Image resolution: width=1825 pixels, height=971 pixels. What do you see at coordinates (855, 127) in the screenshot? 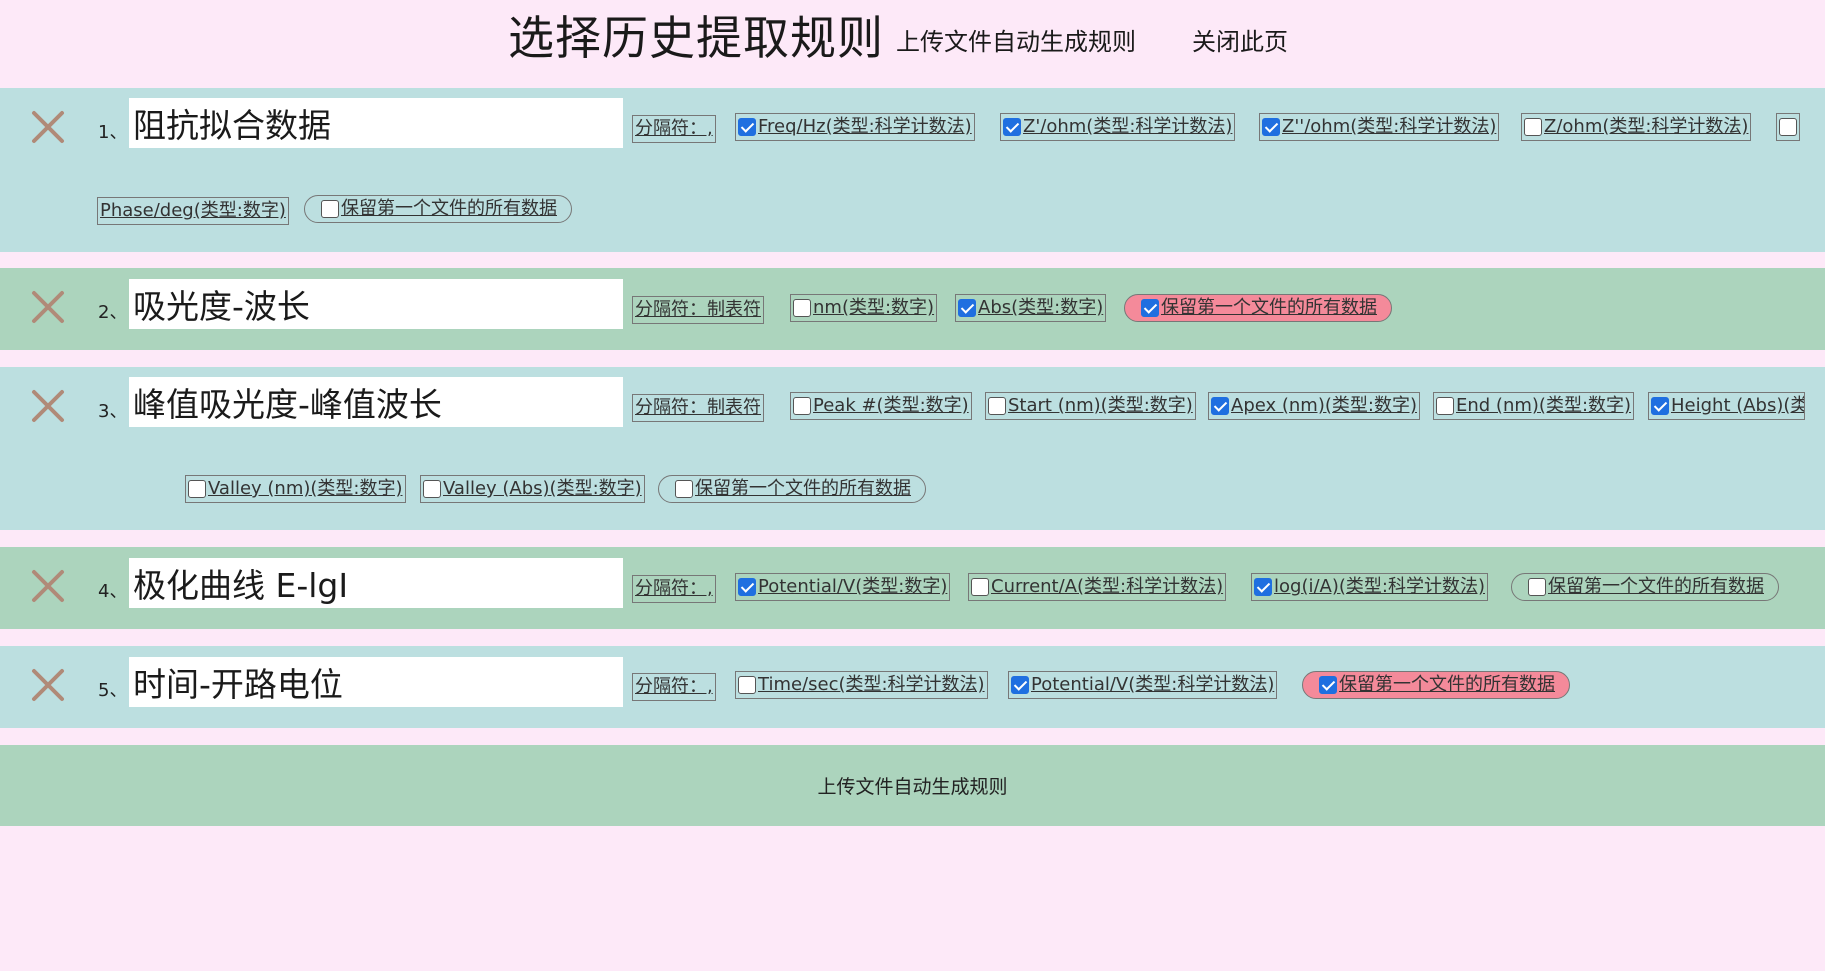
I see `field-chip: Freq/Hz(类型:科学计数法)` at bounding box center [855, 127].